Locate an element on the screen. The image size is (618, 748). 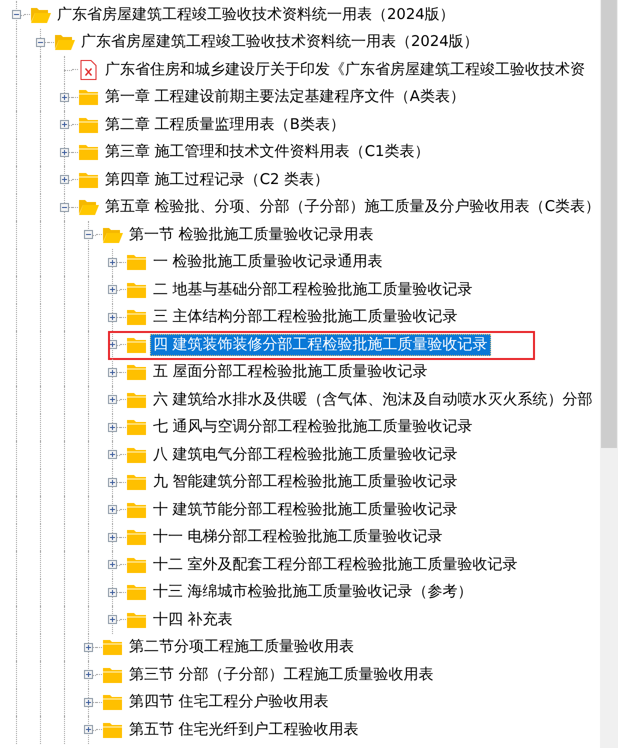
tree-item: 一 检验批施工质量验收记录通用表 is located at coordinates (268, 262).